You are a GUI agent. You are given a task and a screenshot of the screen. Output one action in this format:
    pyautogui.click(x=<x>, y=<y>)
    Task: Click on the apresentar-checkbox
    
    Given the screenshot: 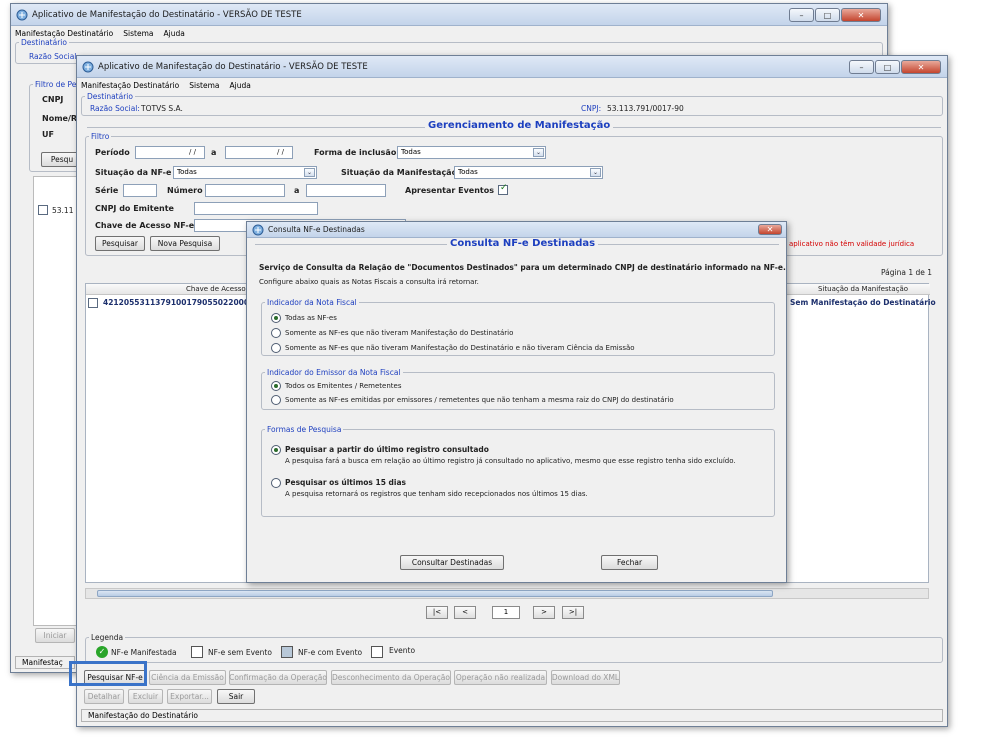 What is the action you would take?
    pyautogui.click(x=503, y=189)
    